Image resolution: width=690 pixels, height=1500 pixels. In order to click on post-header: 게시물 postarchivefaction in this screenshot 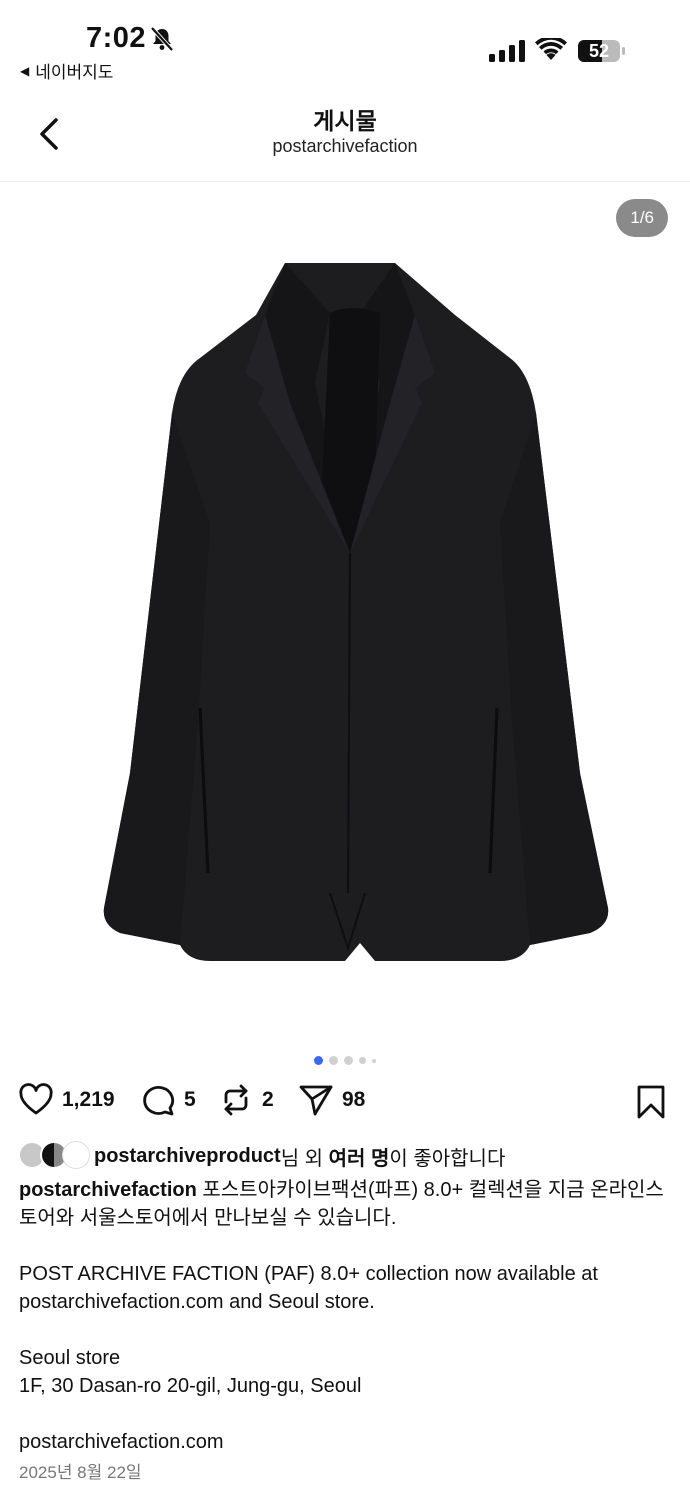, I will do `click(345, 136)`.